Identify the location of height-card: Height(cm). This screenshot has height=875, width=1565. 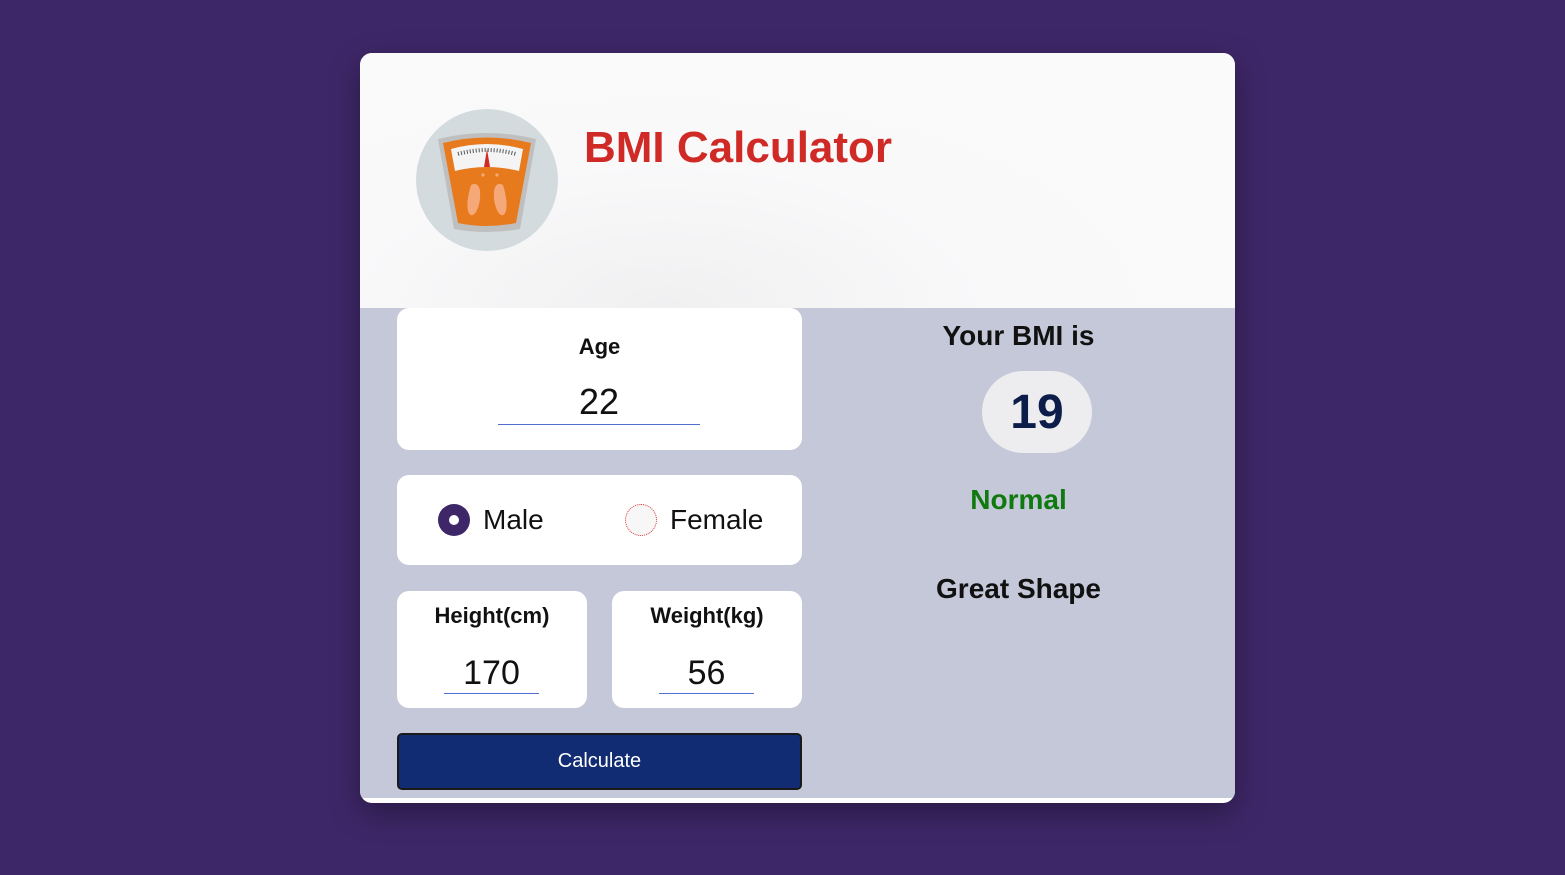
(492, 649).